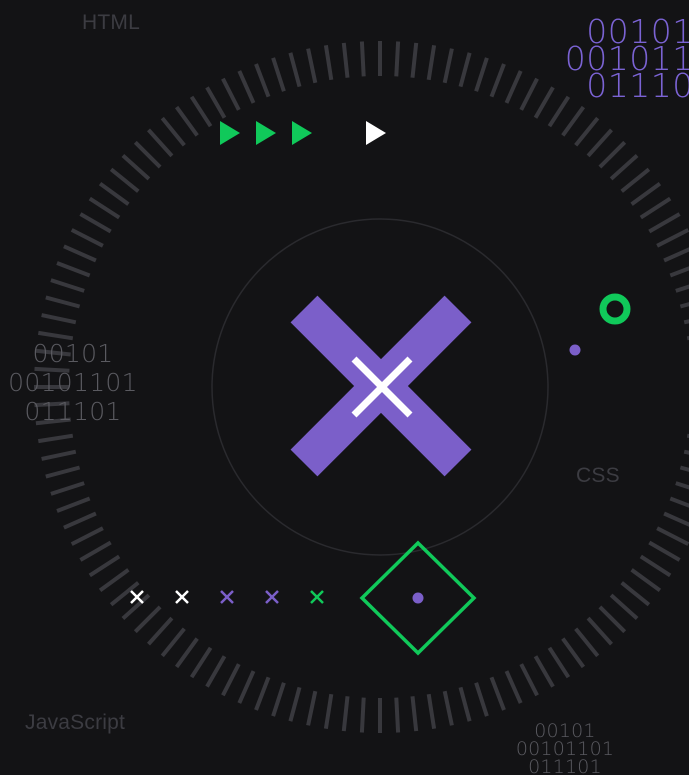 This screenshot has width=689, height=775. I want to click on binary-top-right: 00101 0010110 01110, so click(624, 58).